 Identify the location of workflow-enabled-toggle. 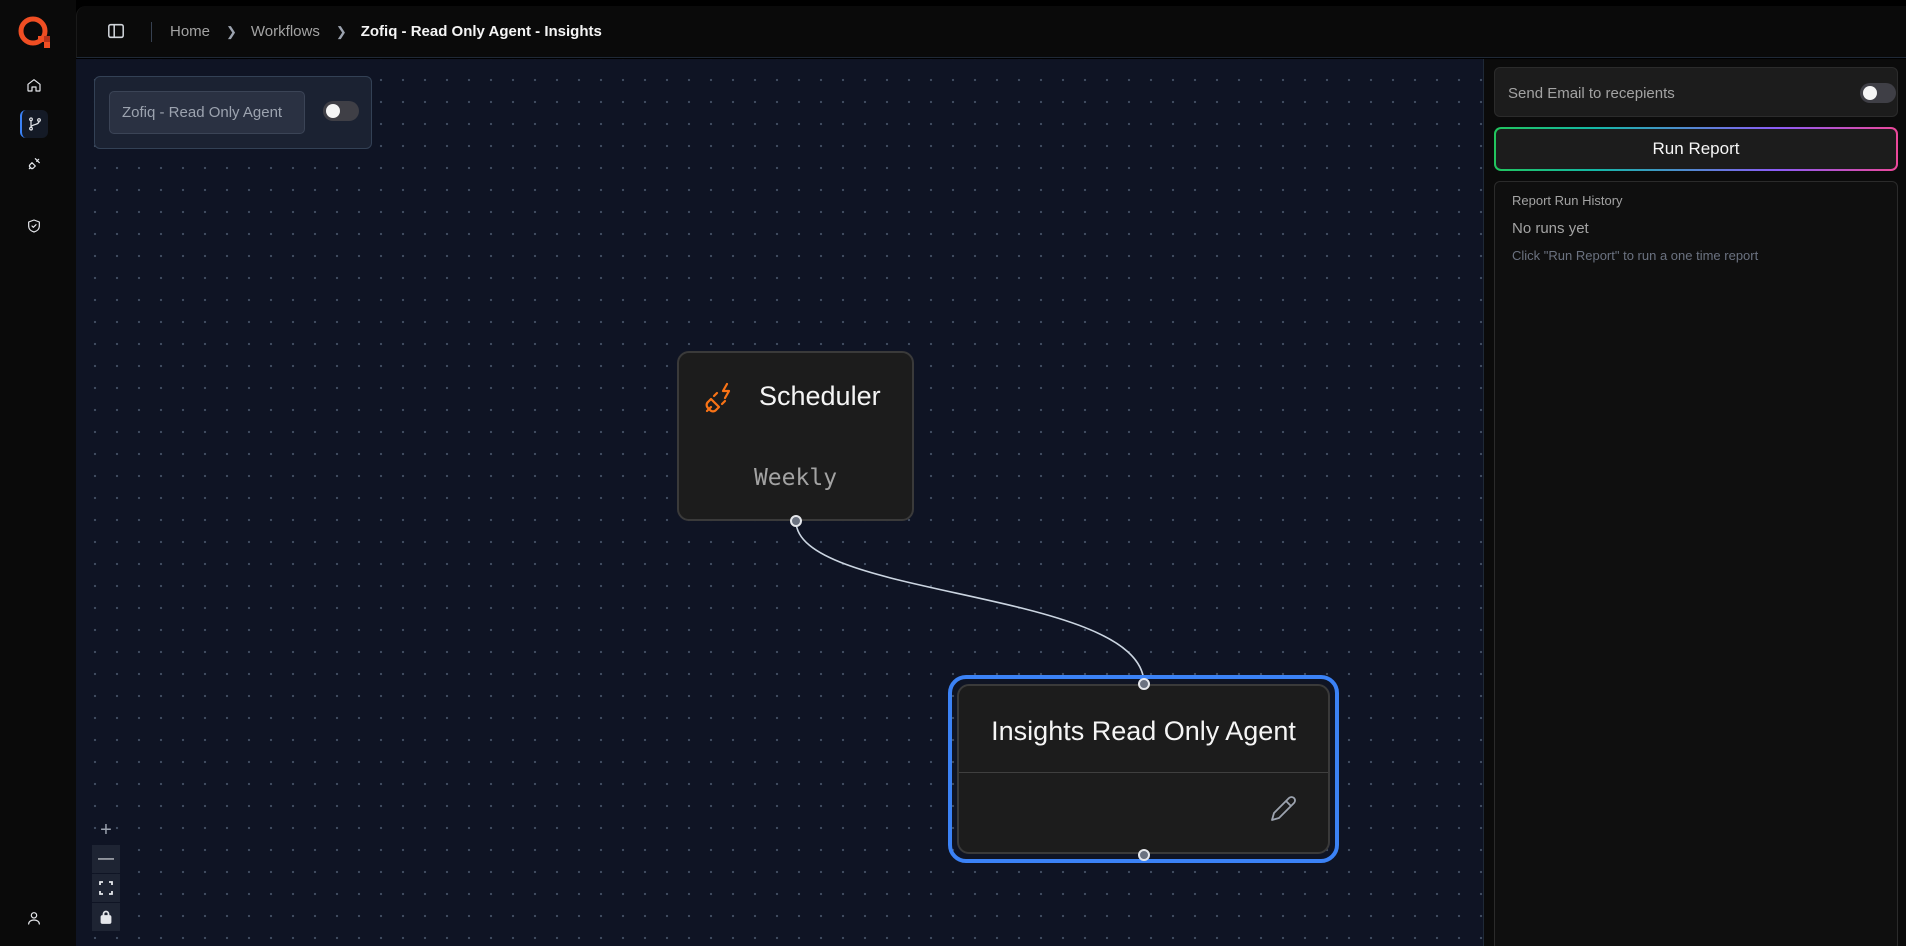
(341, 111).